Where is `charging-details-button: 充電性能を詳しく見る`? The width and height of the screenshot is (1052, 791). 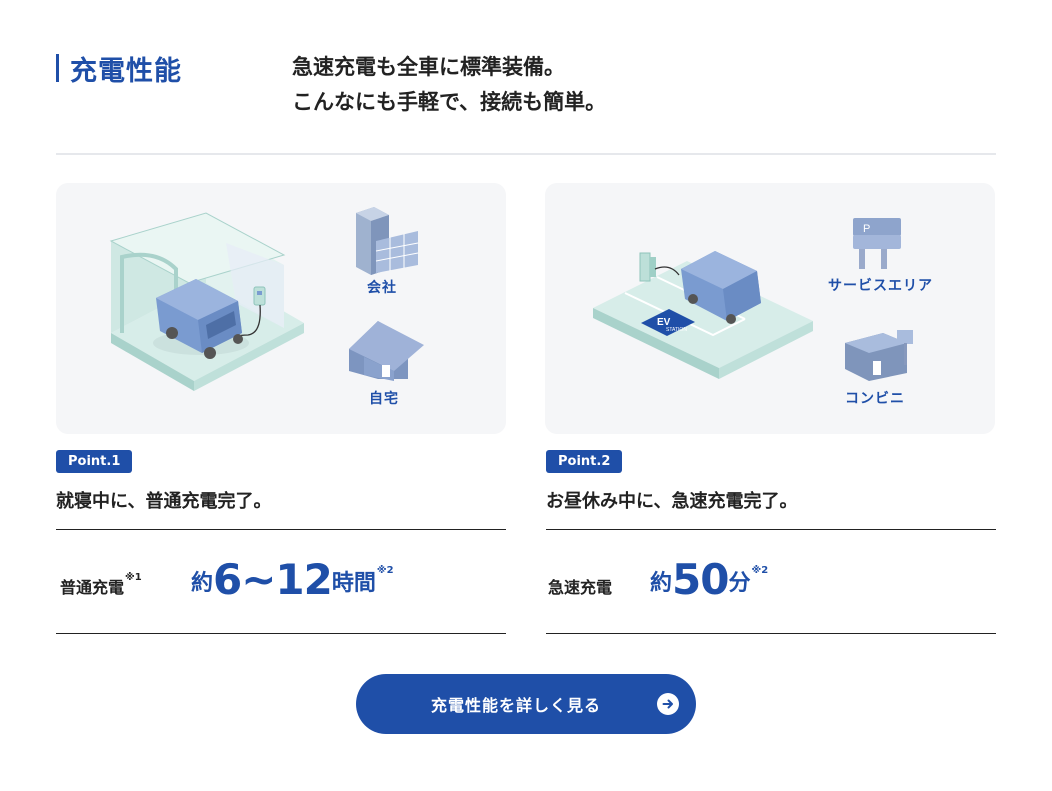
charging-details-button: 充電性能を詳しく見る is located at coordinates (526, 704).